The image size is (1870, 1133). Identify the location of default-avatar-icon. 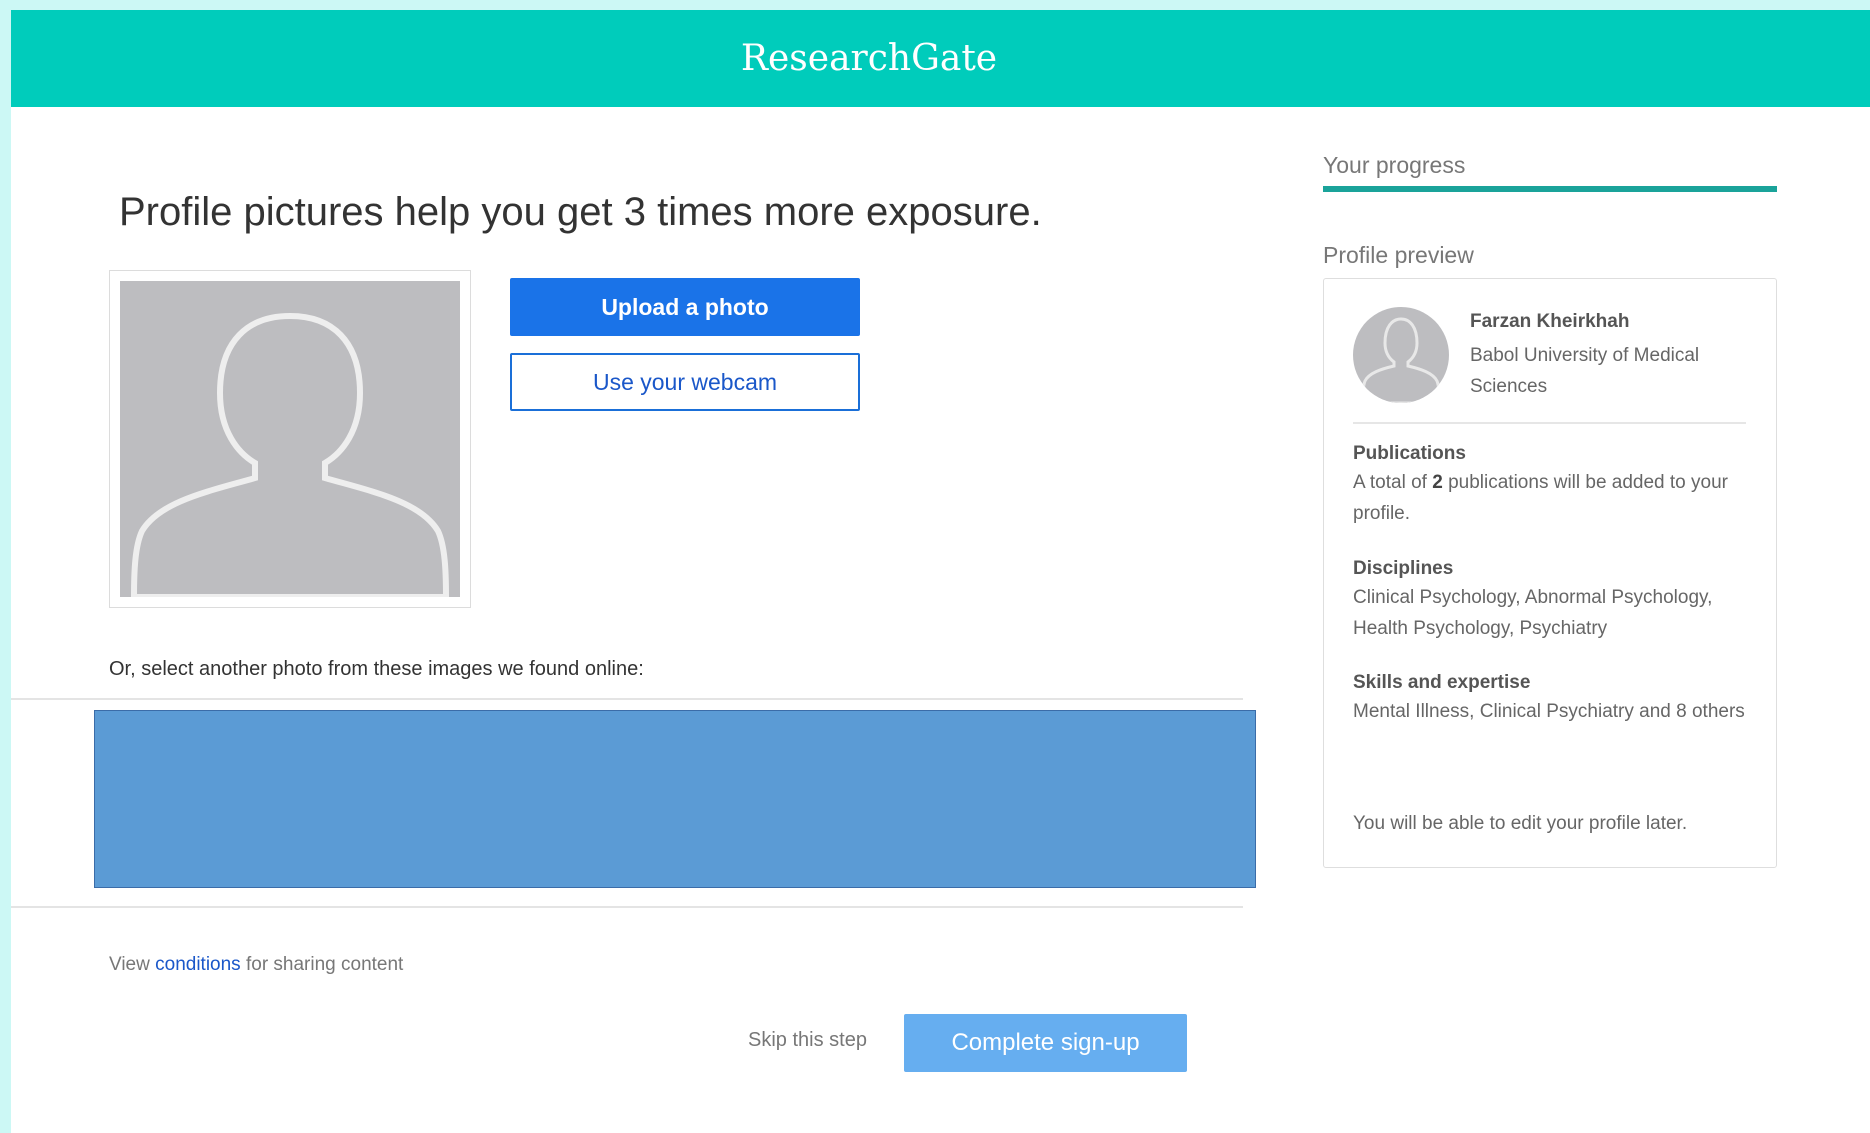
(290, 439).